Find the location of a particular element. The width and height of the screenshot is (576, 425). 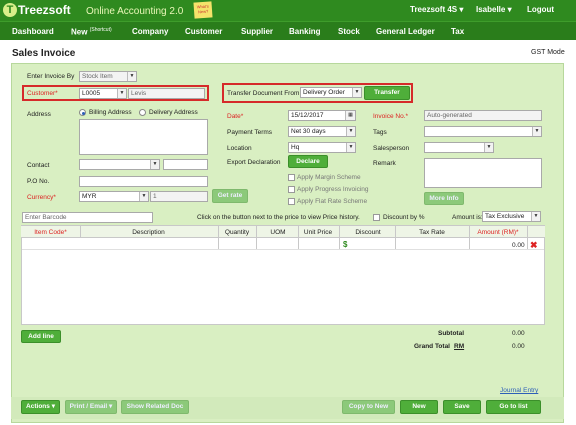

nav-general-ledger: General Ledger is located at coordinates (405, 31).